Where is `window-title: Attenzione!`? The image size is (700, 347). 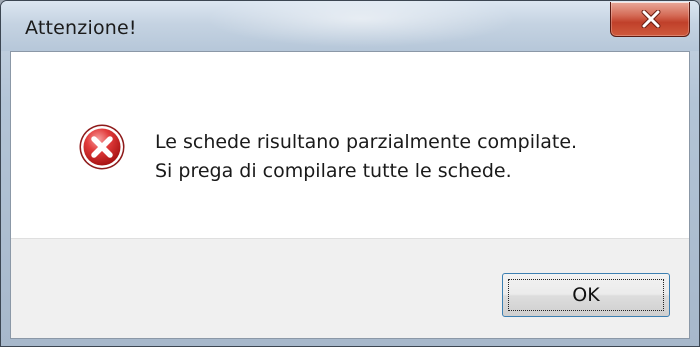 window-title: Attenzione! is located at coordinates (81, 28).